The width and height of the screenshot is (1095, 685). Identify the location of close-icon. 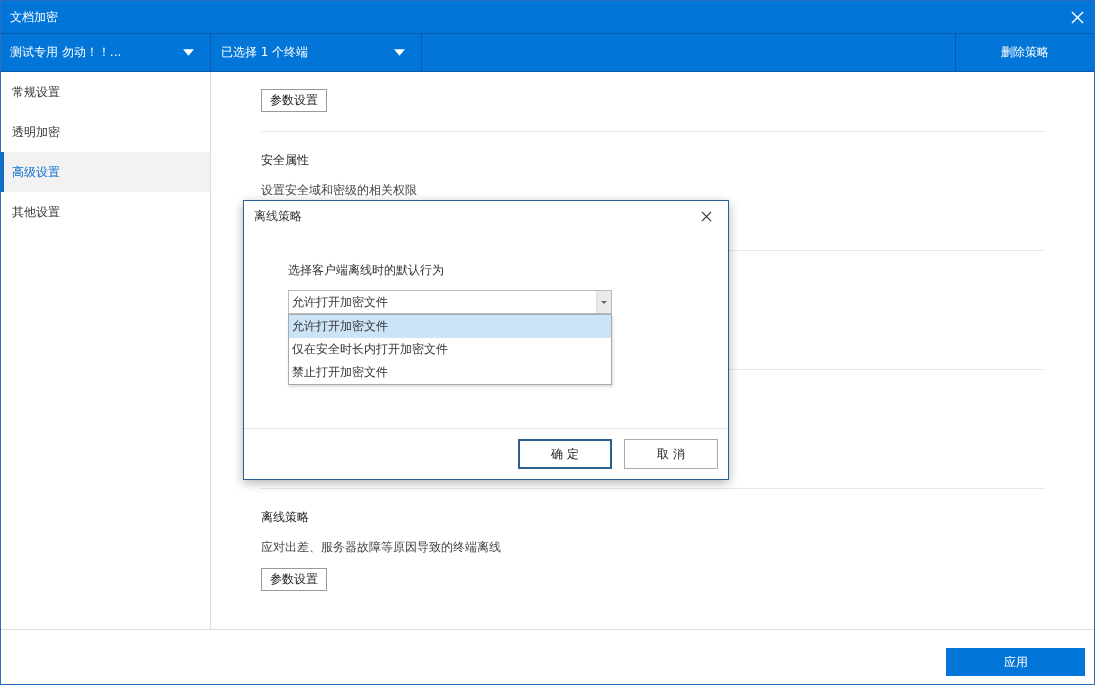
(706, 216).